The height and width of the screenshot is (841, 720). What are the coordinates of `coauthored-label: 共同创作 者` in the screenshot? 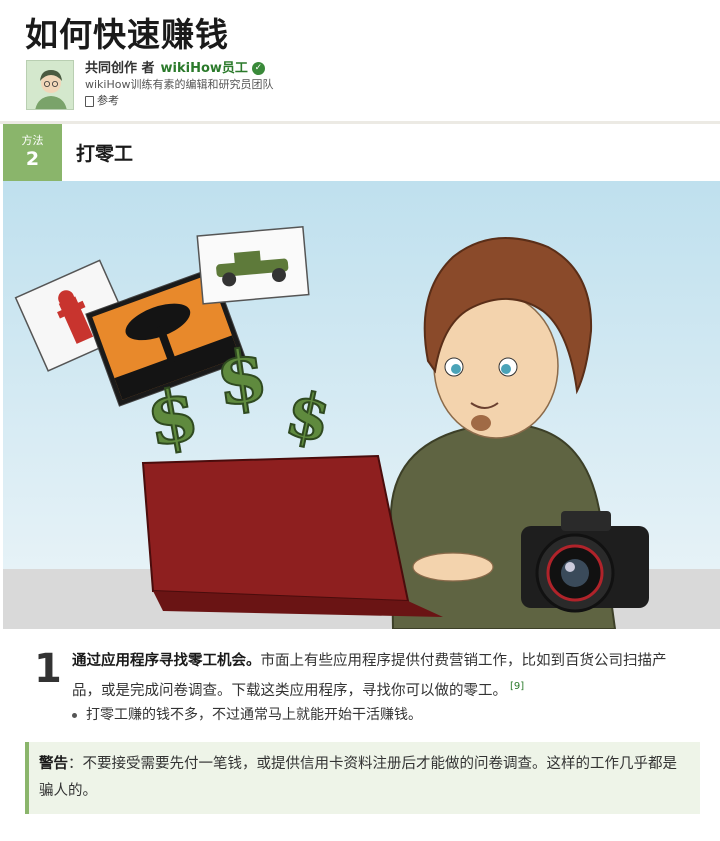 It's located at (120, 68).